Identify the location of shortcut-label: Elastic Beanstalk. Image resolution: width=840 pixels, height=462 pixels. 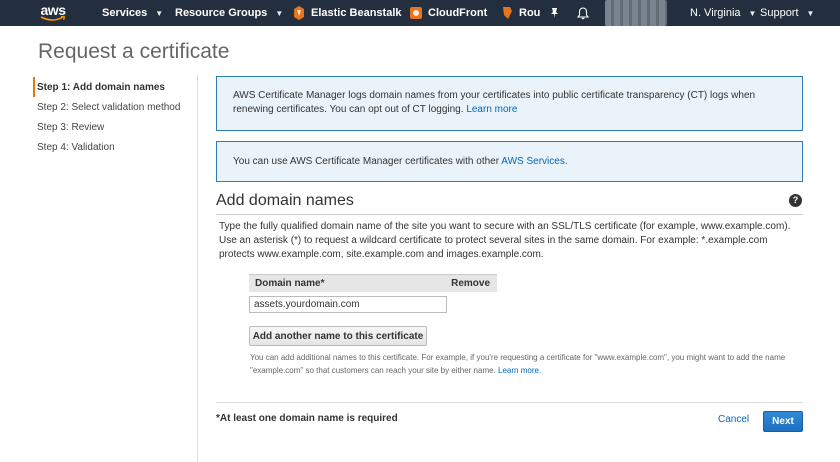
(356, 13).